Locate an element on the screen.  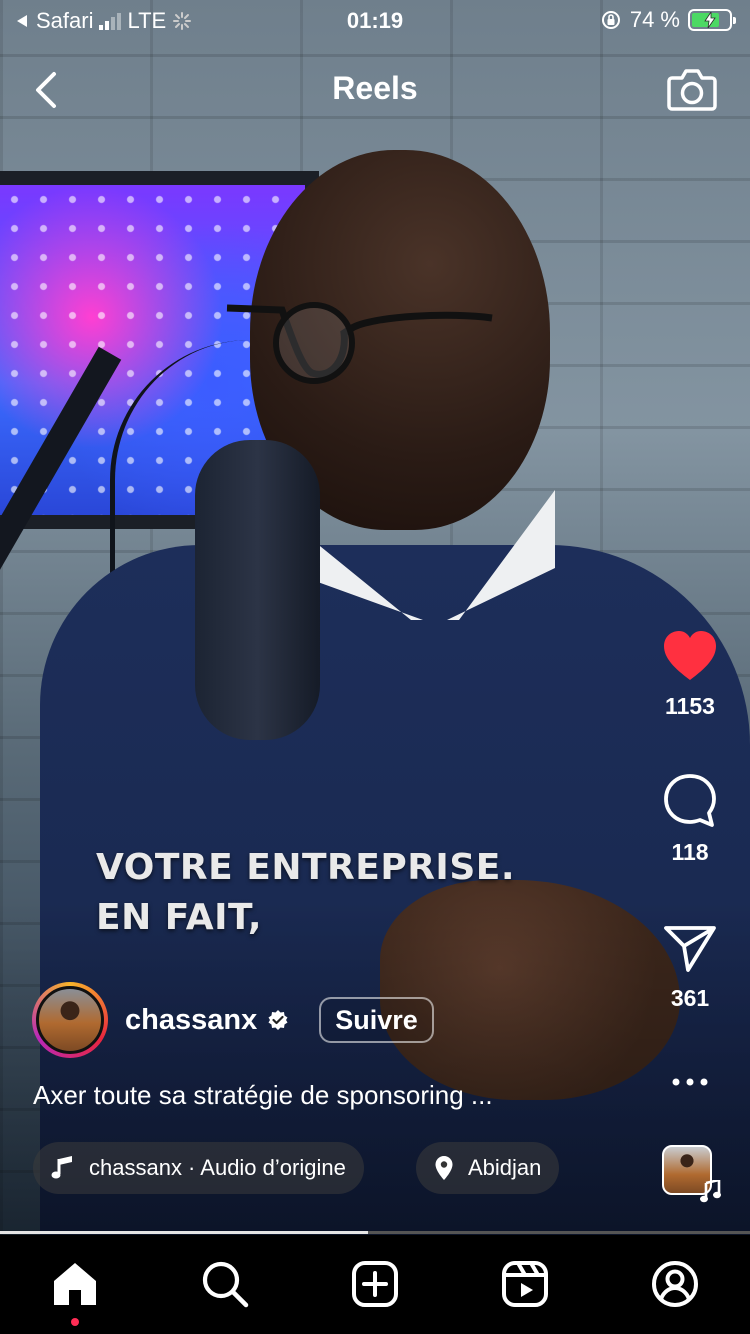
author-username: chassanx is located at coordinates (191, 1020).